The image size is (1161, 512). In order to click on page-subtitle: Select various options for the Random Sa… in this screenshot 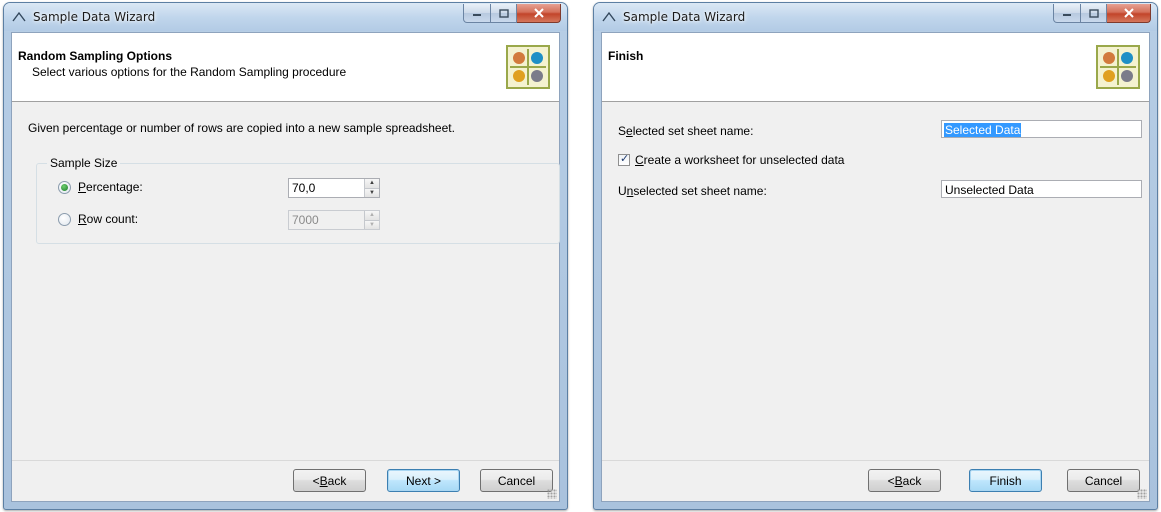, I will do `click(189, 72)`.